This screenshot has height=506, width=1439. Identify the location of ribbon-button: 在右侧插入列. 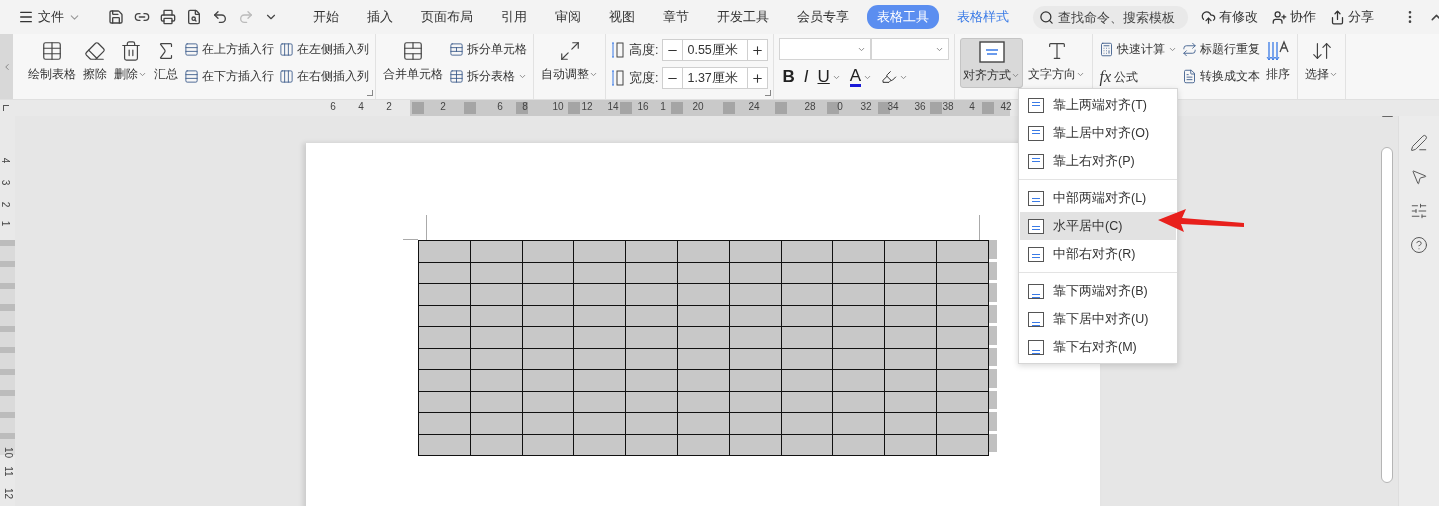
(324, 76).